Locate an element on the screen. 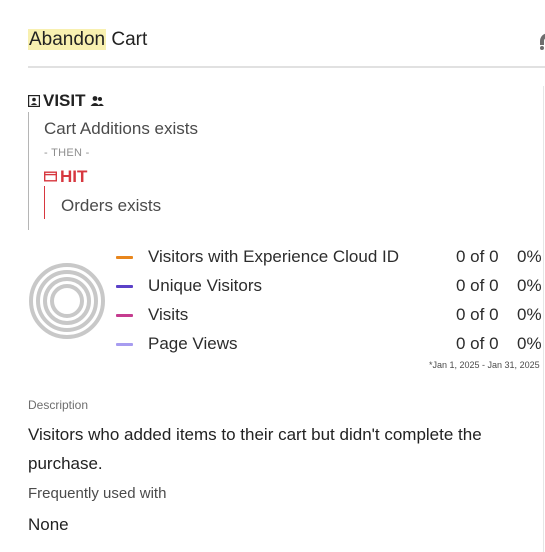  hit-icon is located at coordinates (50, 177).